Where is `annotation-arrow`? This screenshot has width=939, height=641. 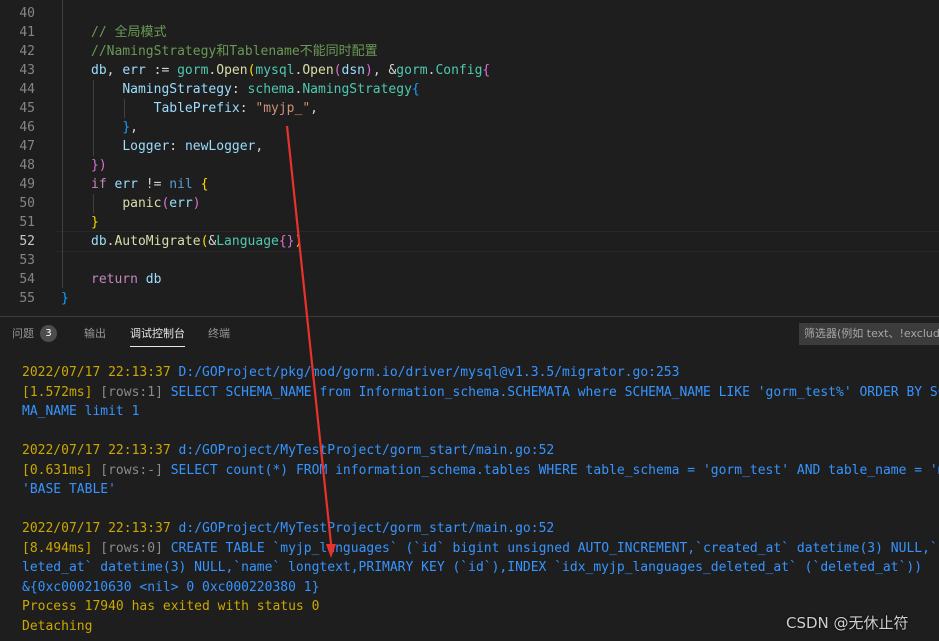
annotation-arrow is located at coordinates (310, 341).